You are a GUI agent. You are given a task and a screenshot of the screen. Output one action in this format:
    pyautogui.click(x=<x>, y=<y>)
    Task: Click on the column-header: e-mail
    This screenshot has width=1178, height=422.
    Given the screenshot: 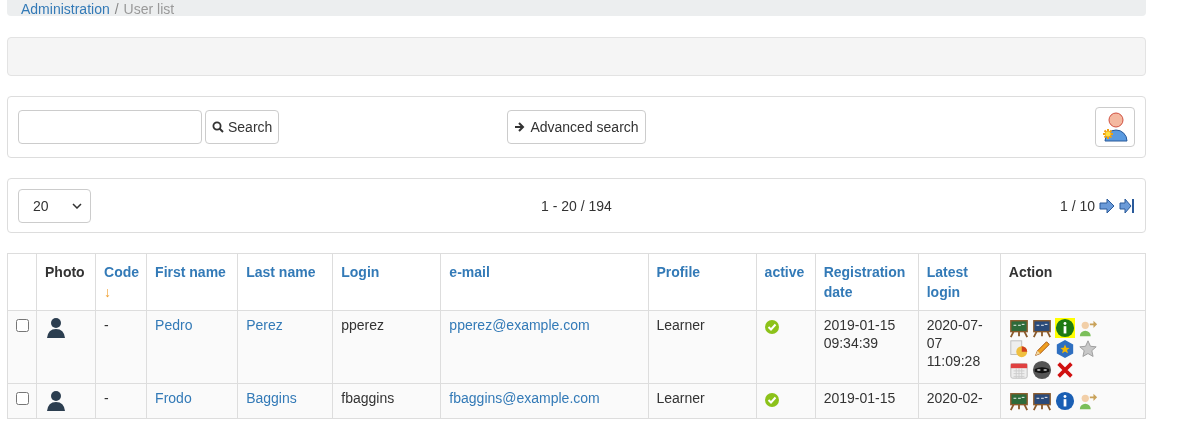 What is the action you would take?
    pyautogui.click(x=544, y=282)
    